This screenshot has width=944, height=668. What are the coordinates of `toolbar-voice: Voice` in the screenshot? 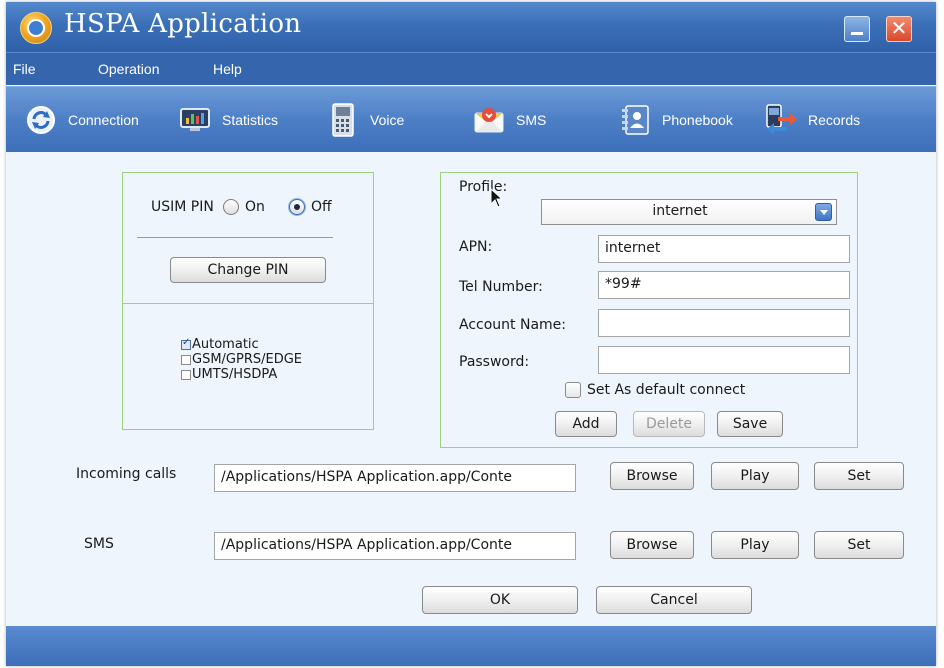 It's located at (365, 120).